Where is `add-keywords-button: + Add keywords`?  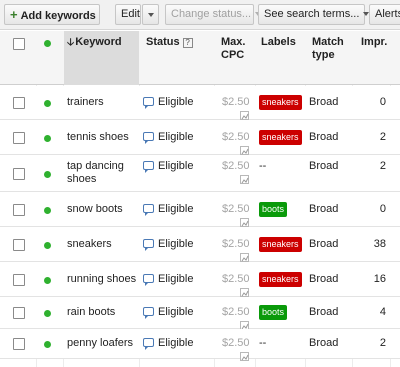
add-keywords-button: + Add keywords is located at coordinates (52, 14).